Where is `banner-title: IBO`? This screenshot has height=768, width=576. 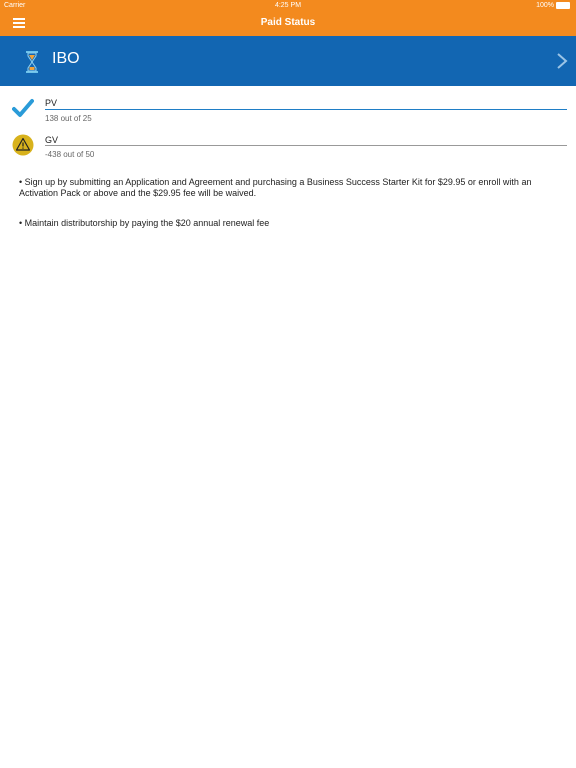 banner-title: IBO is located at coordinates (66, 58).